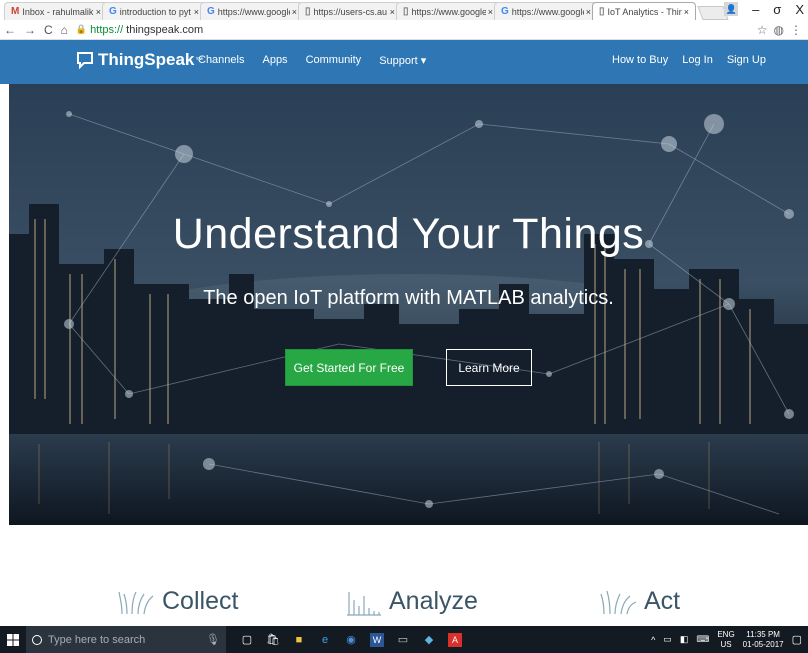 Image resolution: width=808 pixels, height=653 pixels. I want to click on taskbar-search-input: Type here to search 🎙, so click(126, 639).